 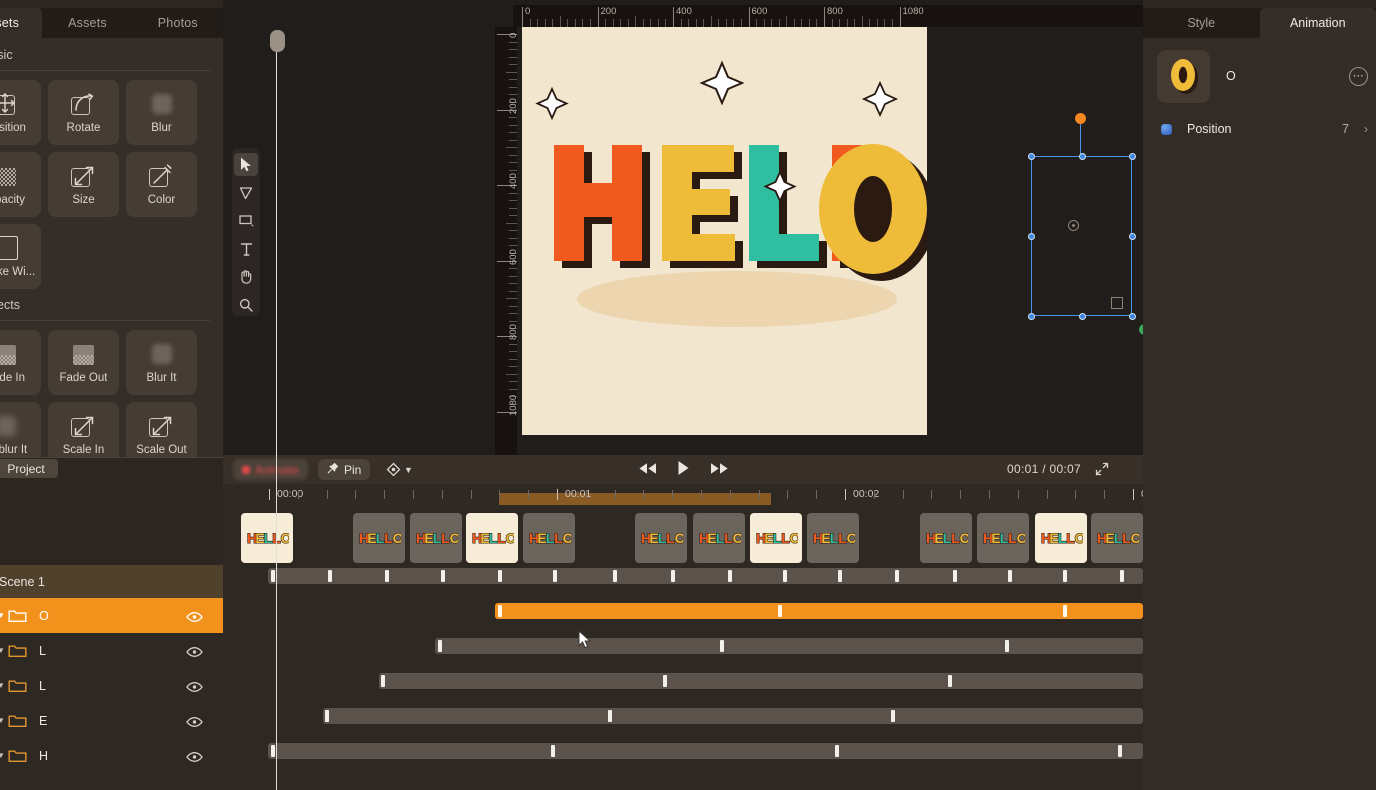 I want to click on project-button: Project, so click(x=29, y=468).